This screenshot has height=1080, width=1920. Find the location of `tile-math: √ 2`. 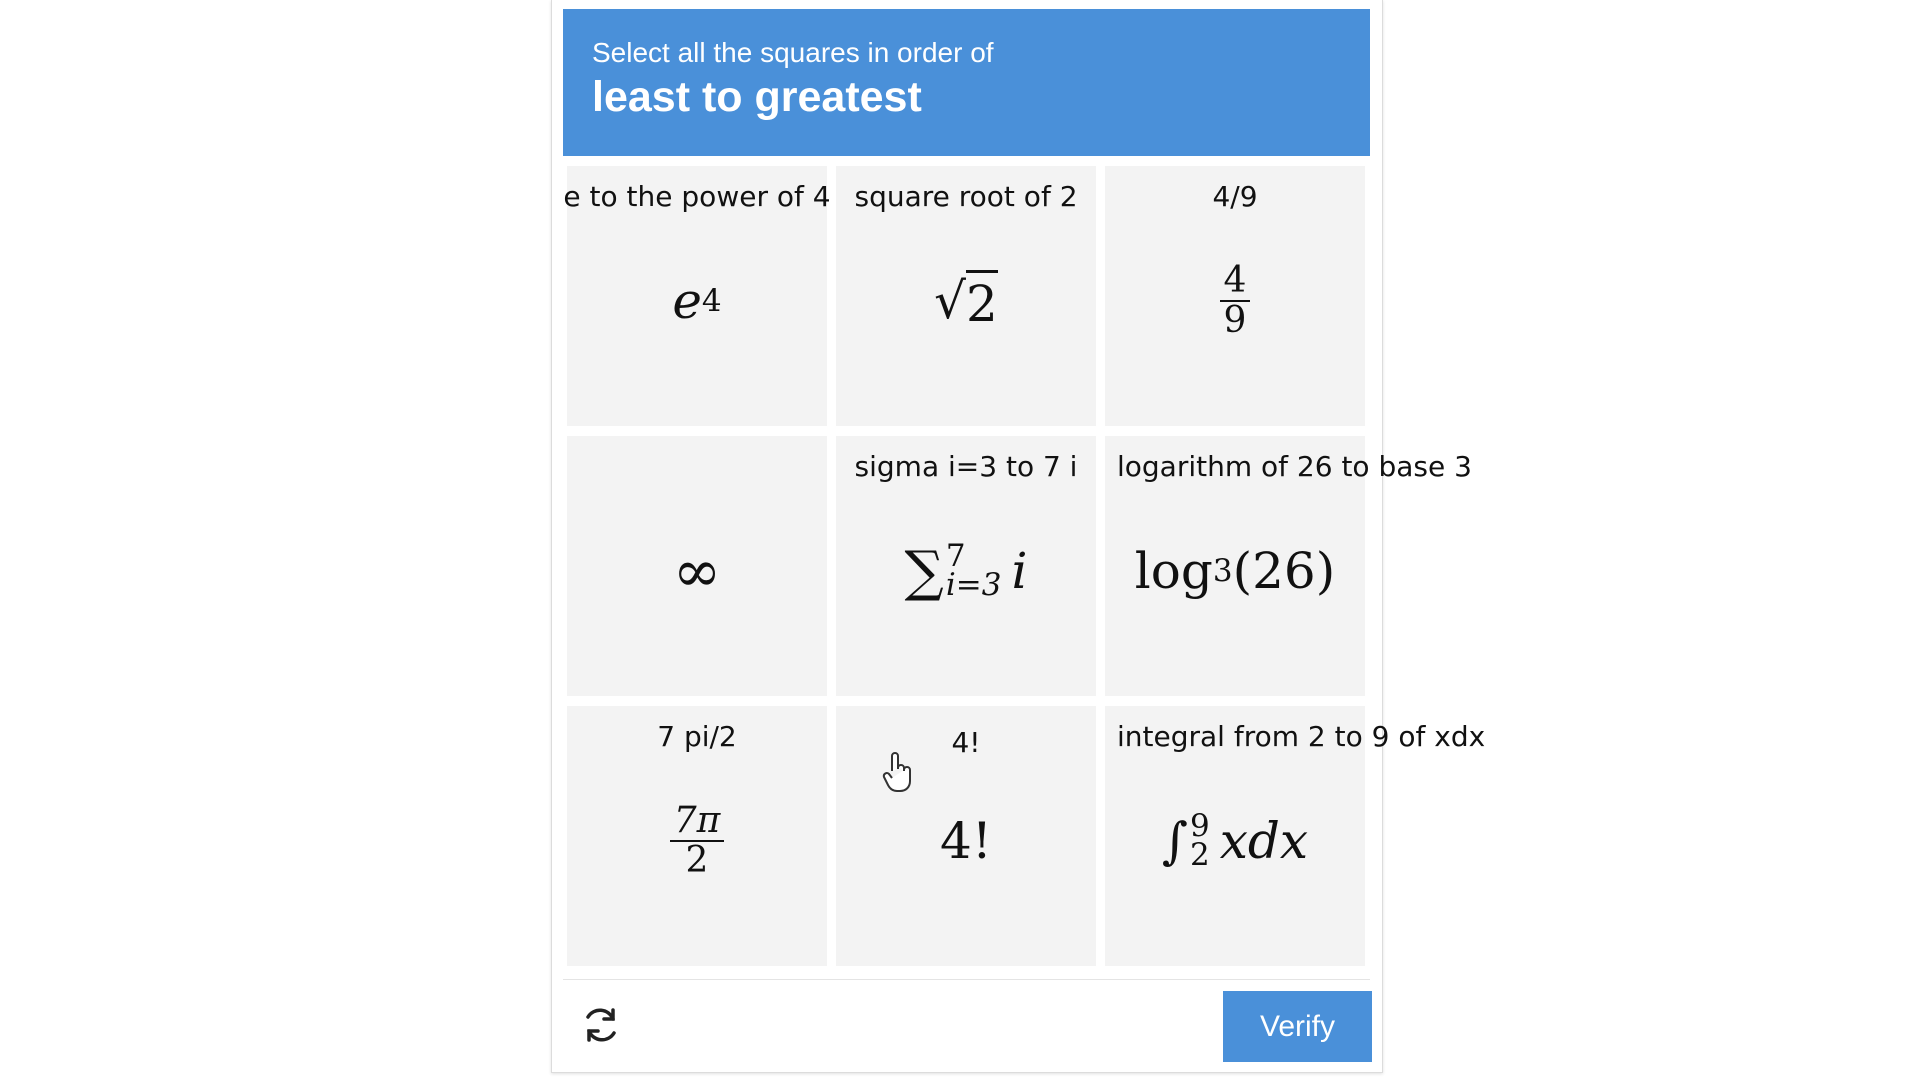

tile-math: √ 2 is located at coordinates (966, 301).